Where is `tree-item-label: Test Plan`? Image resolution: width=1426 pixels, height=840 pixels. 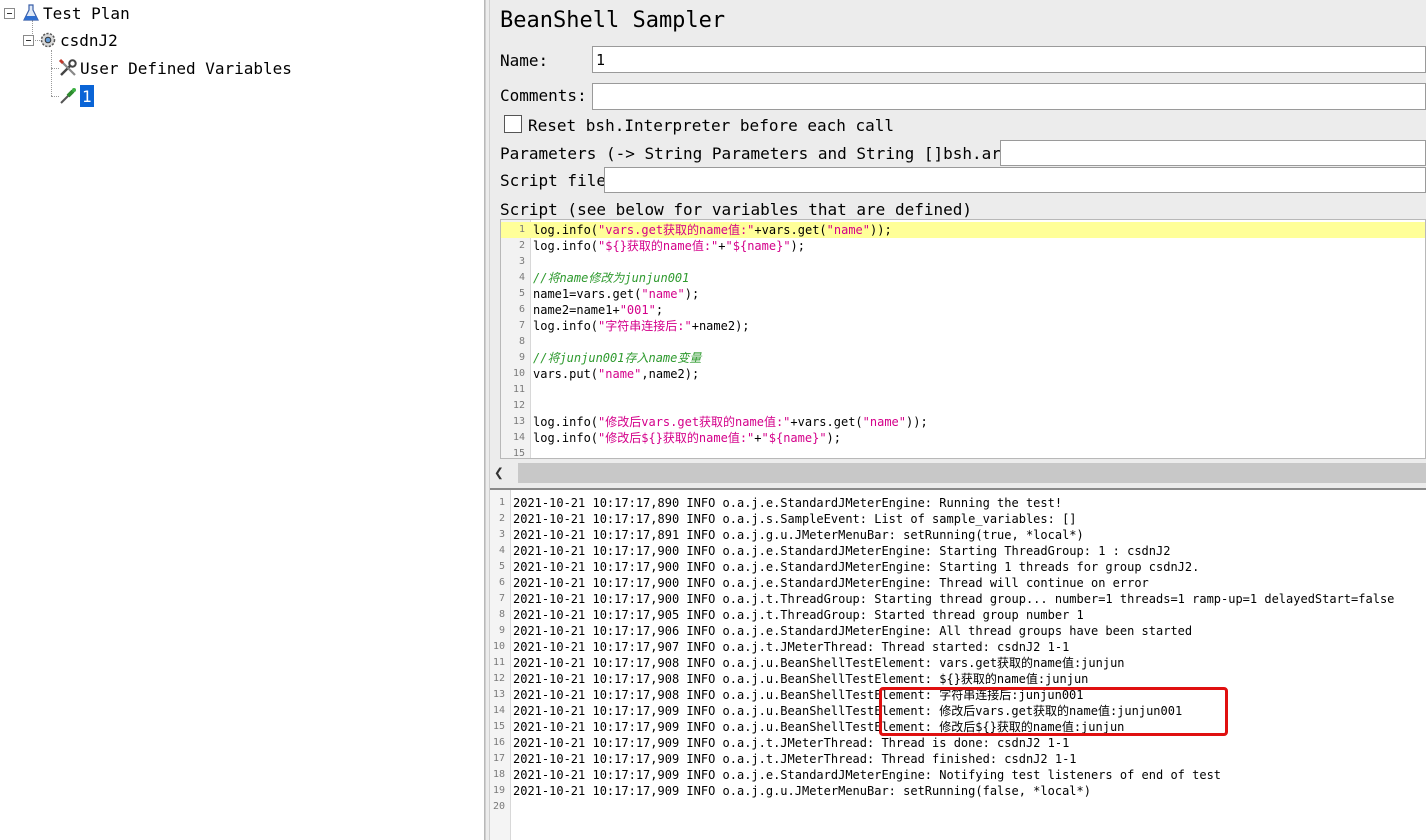 tree-item-label: Test Plan is located at coordinates (86, 13).